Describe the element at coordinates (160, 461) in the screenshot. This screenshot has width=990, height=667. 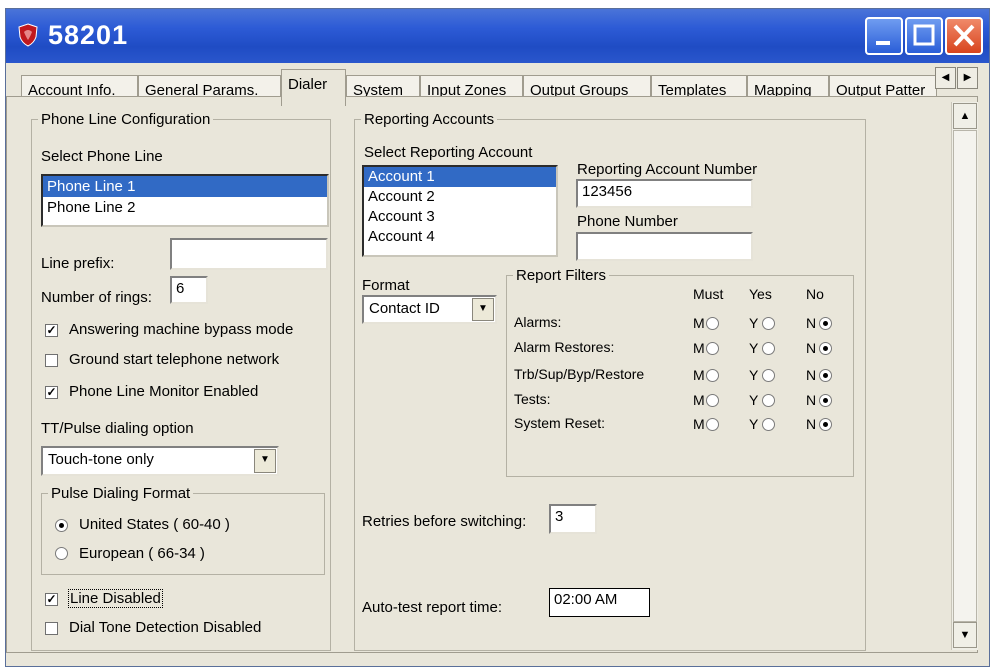
I see `dialing-option-select: Touch-tone only ▼` at that location.